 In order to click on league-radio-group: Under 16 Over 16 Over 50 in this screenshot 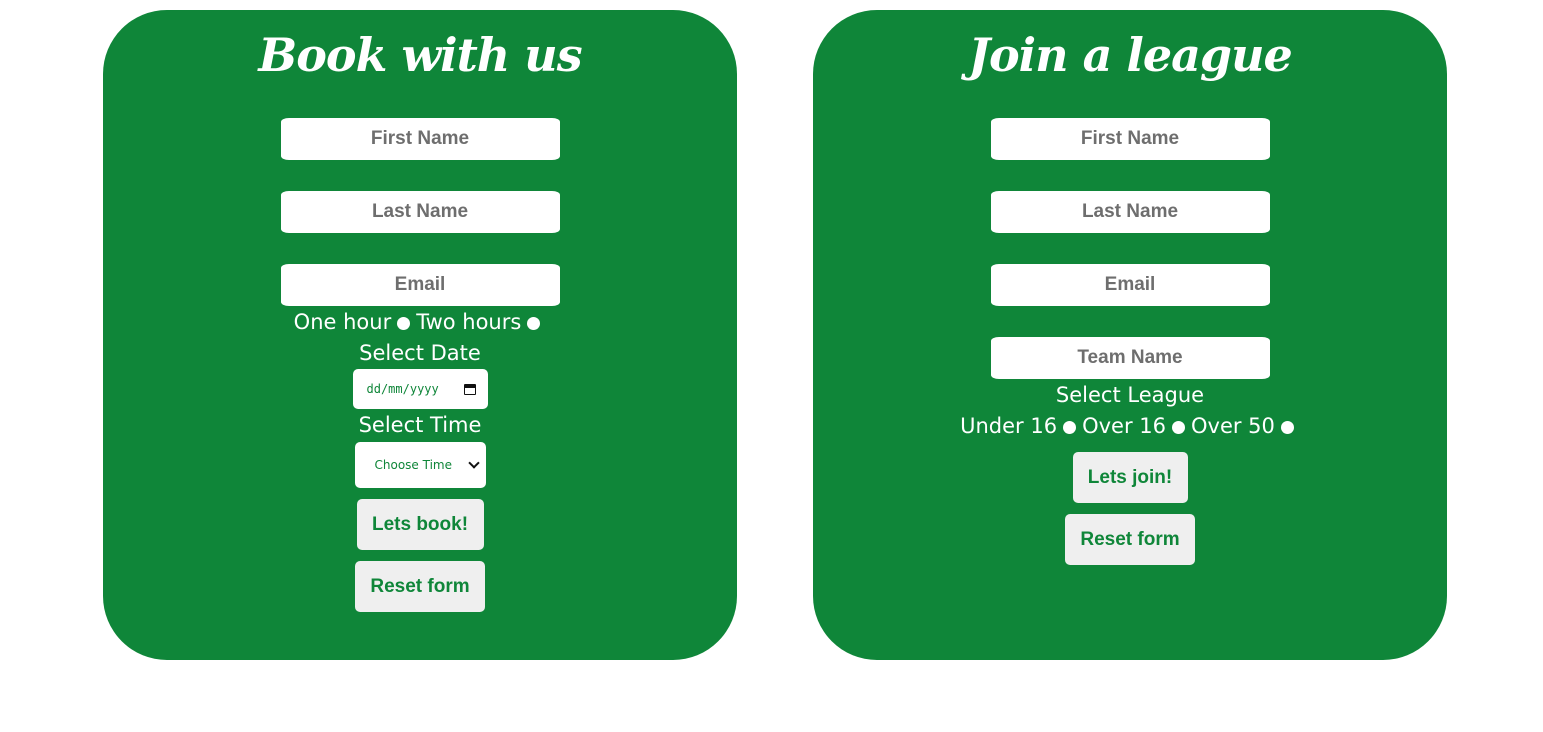, I will do `click(1130, 426)`.